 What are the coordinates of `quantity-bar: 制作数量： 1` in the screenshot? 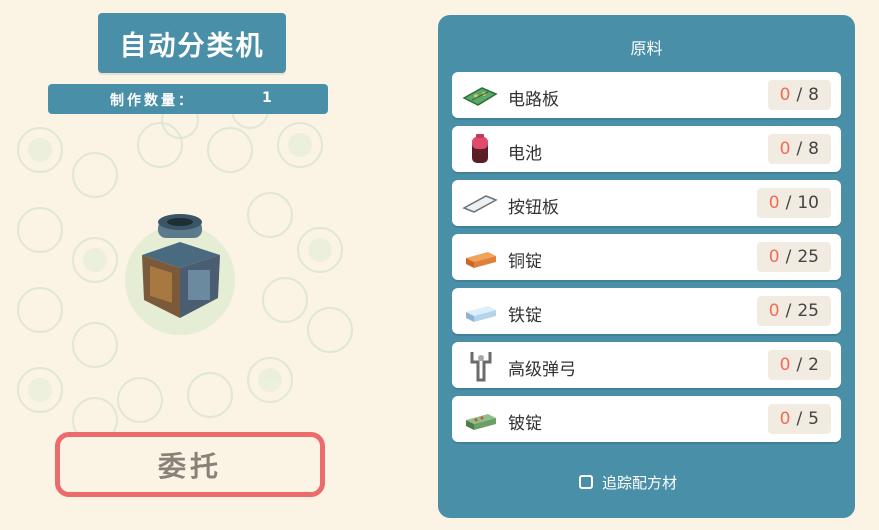 It's located at (188, 99).